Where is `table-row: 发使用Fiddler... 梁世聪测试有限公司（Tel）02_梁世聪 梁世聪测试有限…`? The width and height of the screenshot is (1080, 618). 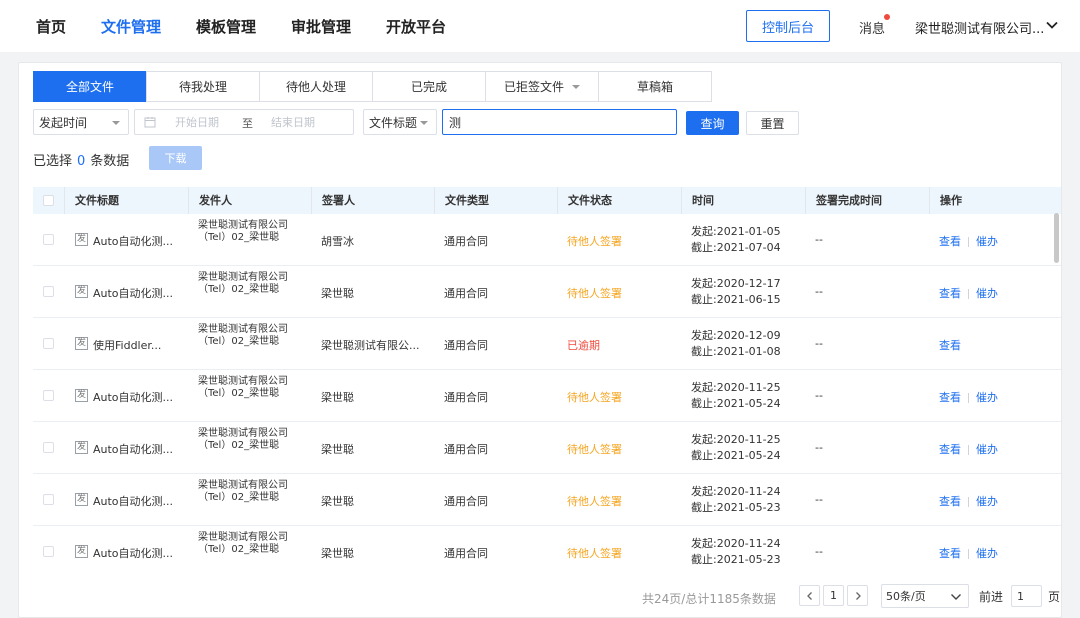 table-row: 发使用Fiddler... 梁世聪测试有限公司（Tel）02_梁世聪 梁世聪测试有限… is located at coordinates (547, 344).